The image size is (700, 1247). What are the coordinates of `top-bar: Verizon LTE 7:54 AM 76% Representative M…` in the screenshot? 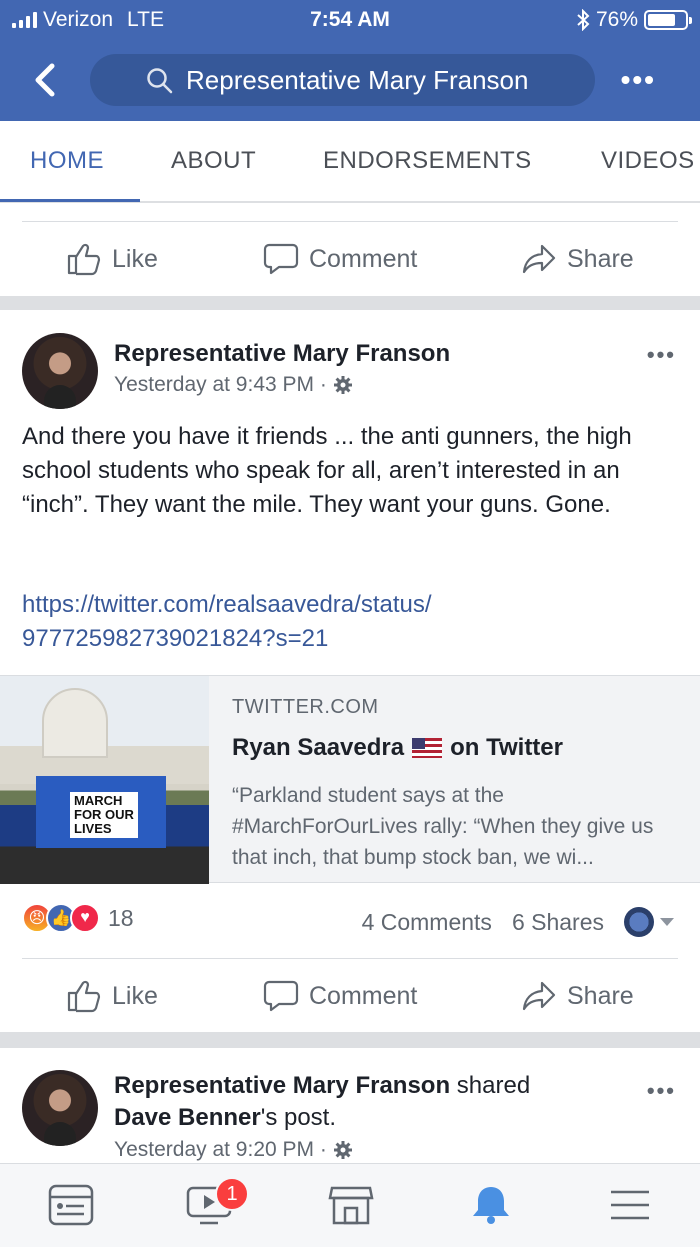 It's located at (350, 60).